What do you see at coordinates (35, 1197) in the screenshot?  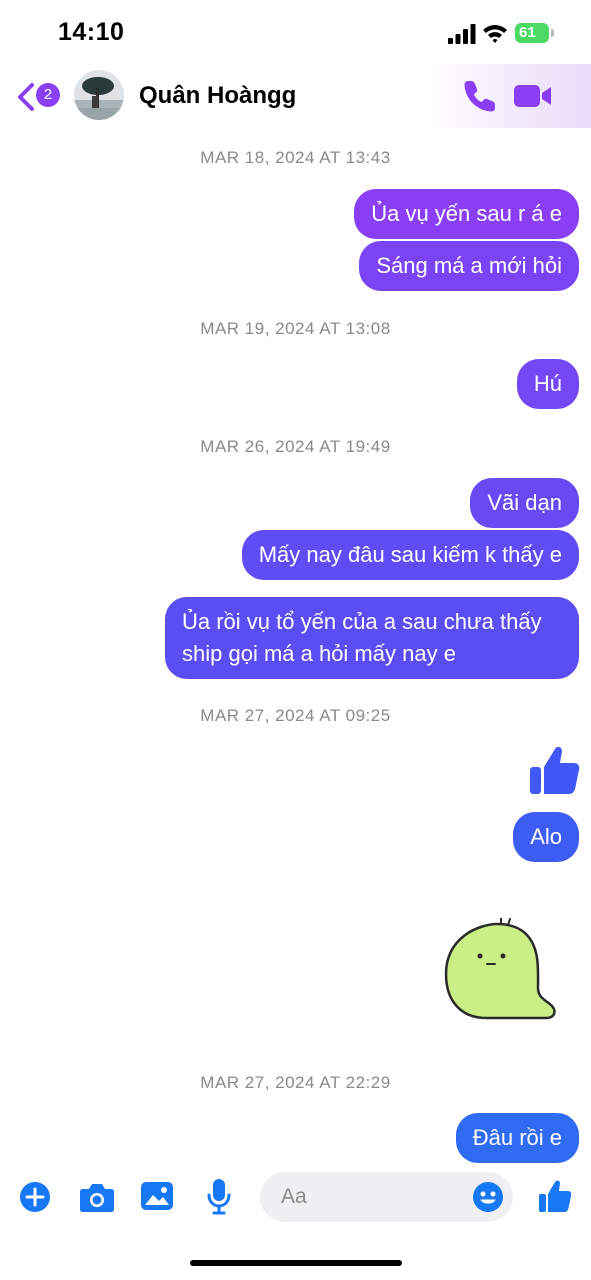 I see `plus-icon` at bounding box center [35, 1197].